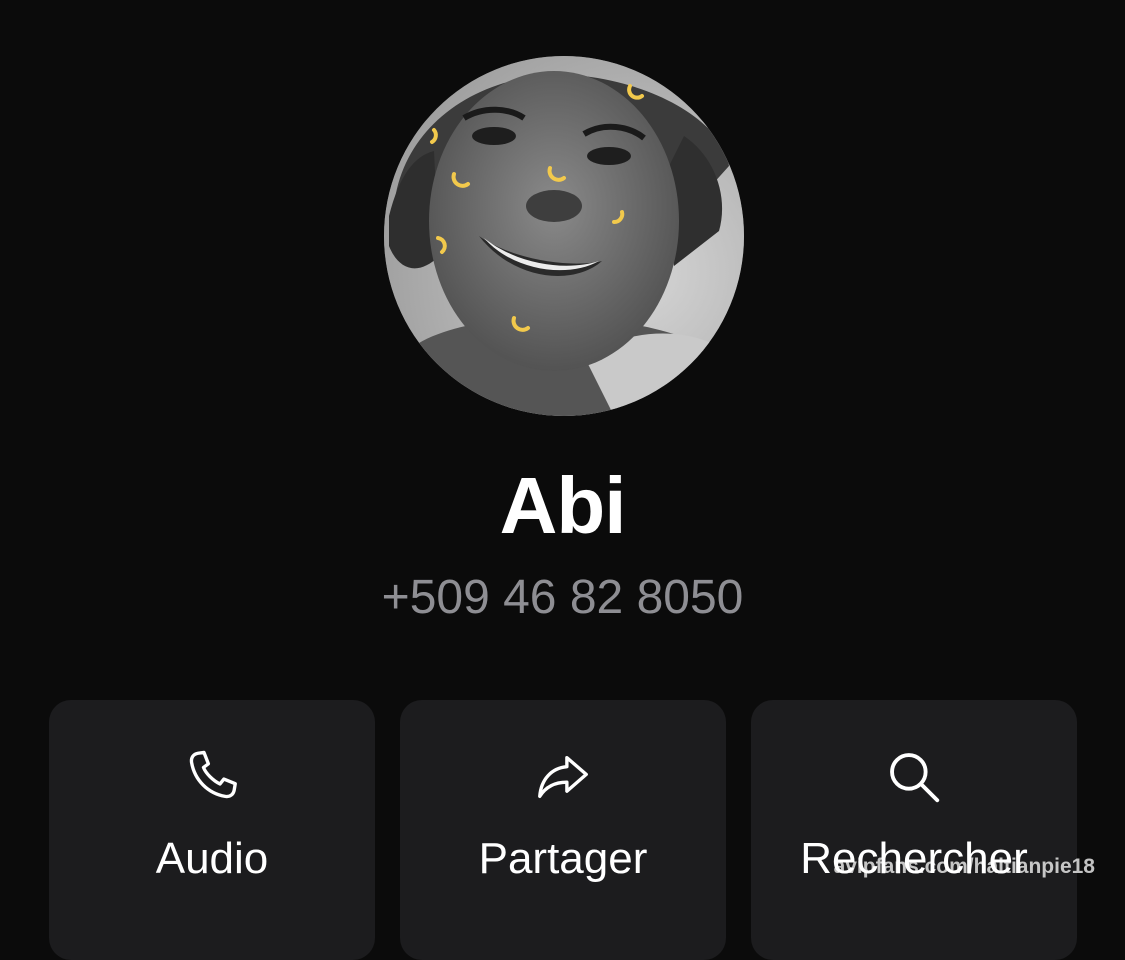 The height and width of the screenshot is (960, 1125). Describe the element at coordinates (212, 830) in the screenshot. I see `audio-call-button: Audio` at that location.